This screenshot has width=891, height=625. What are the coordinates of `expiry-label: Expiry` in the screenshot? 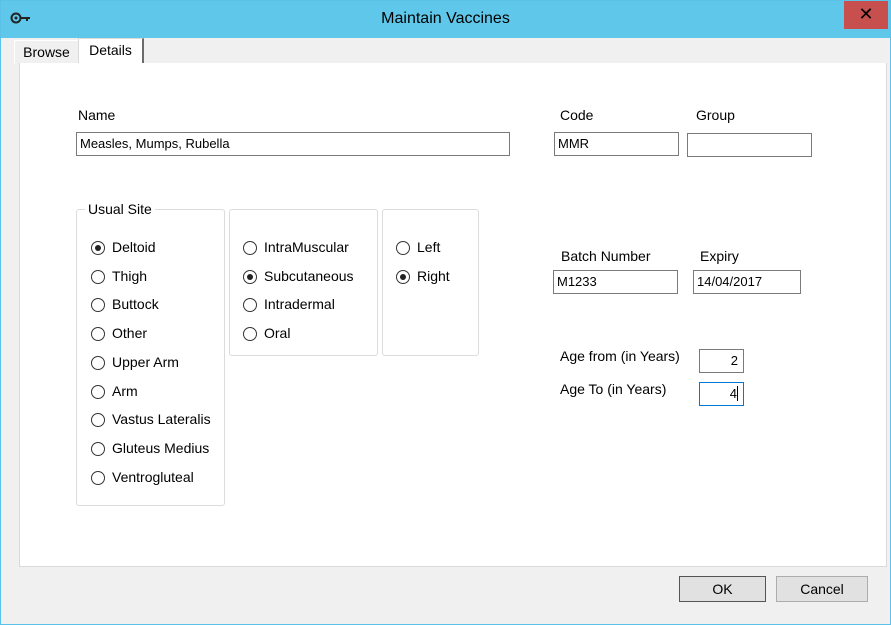 It's located at (719, 256).